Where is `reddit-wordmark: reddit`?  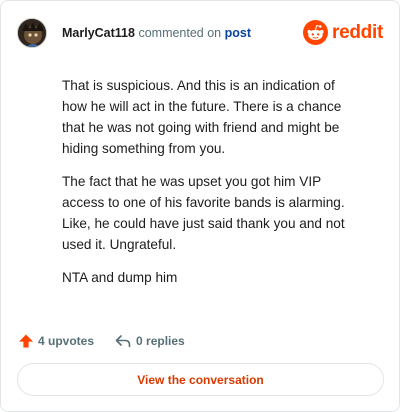 reddit-wordmark: reddit is located at coordinates (357, 32).